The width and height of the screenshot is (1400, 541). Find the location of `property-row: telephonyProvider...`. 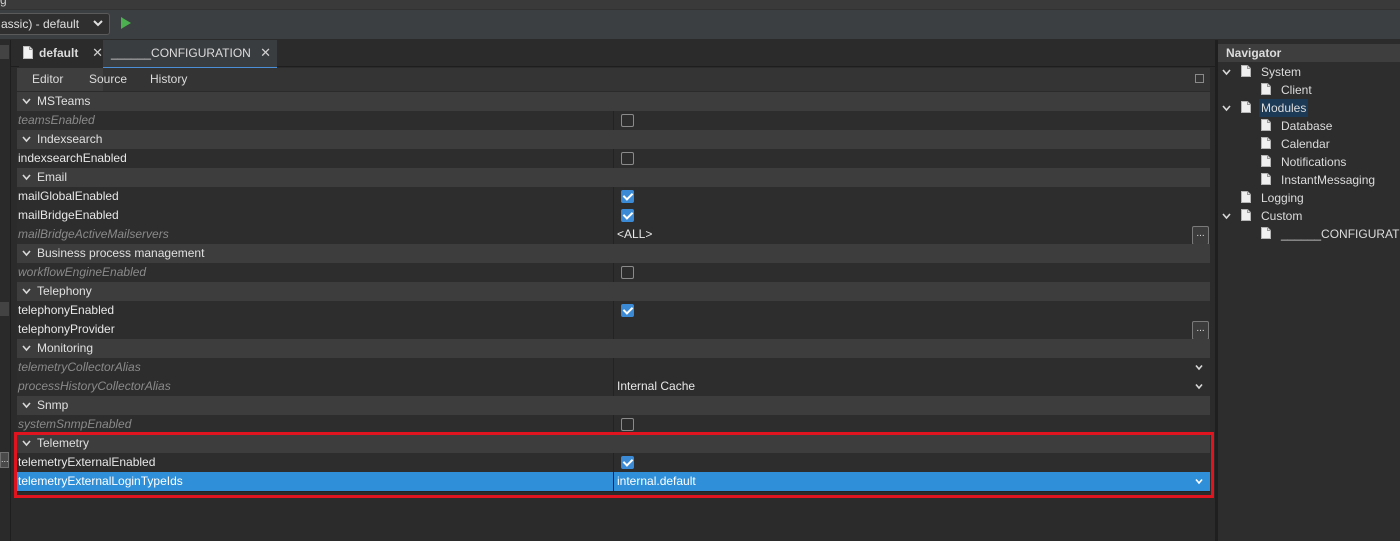

property-row: telephonyProvider... is located at coordinates (613, 330).